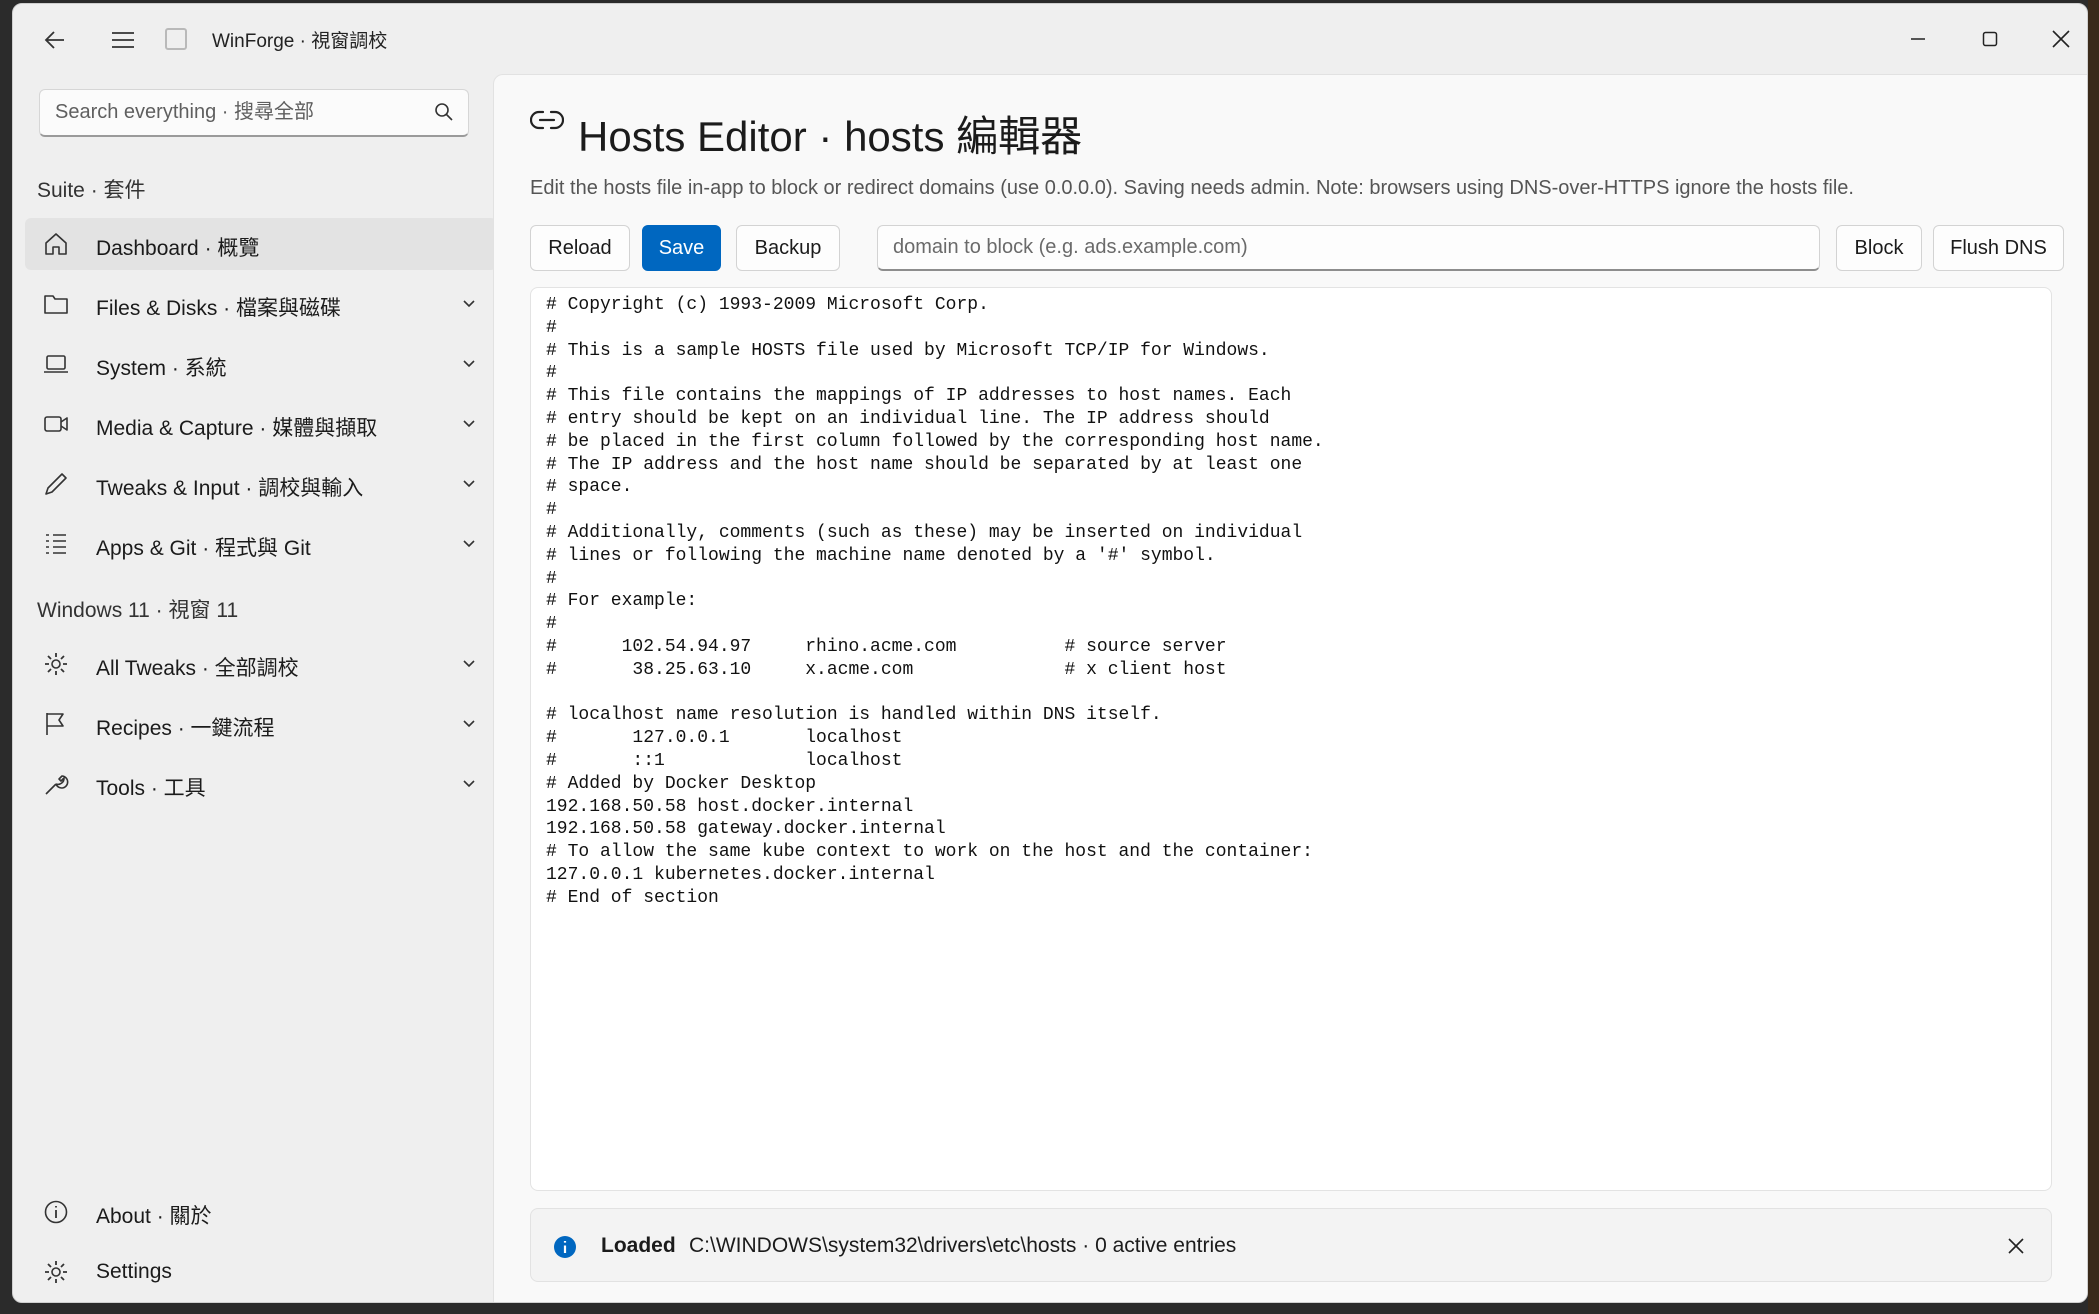  Describe the element at coordinates (154, 1216) in the screenshot. I see `sidebar-item-label: About · 關於` at that location.